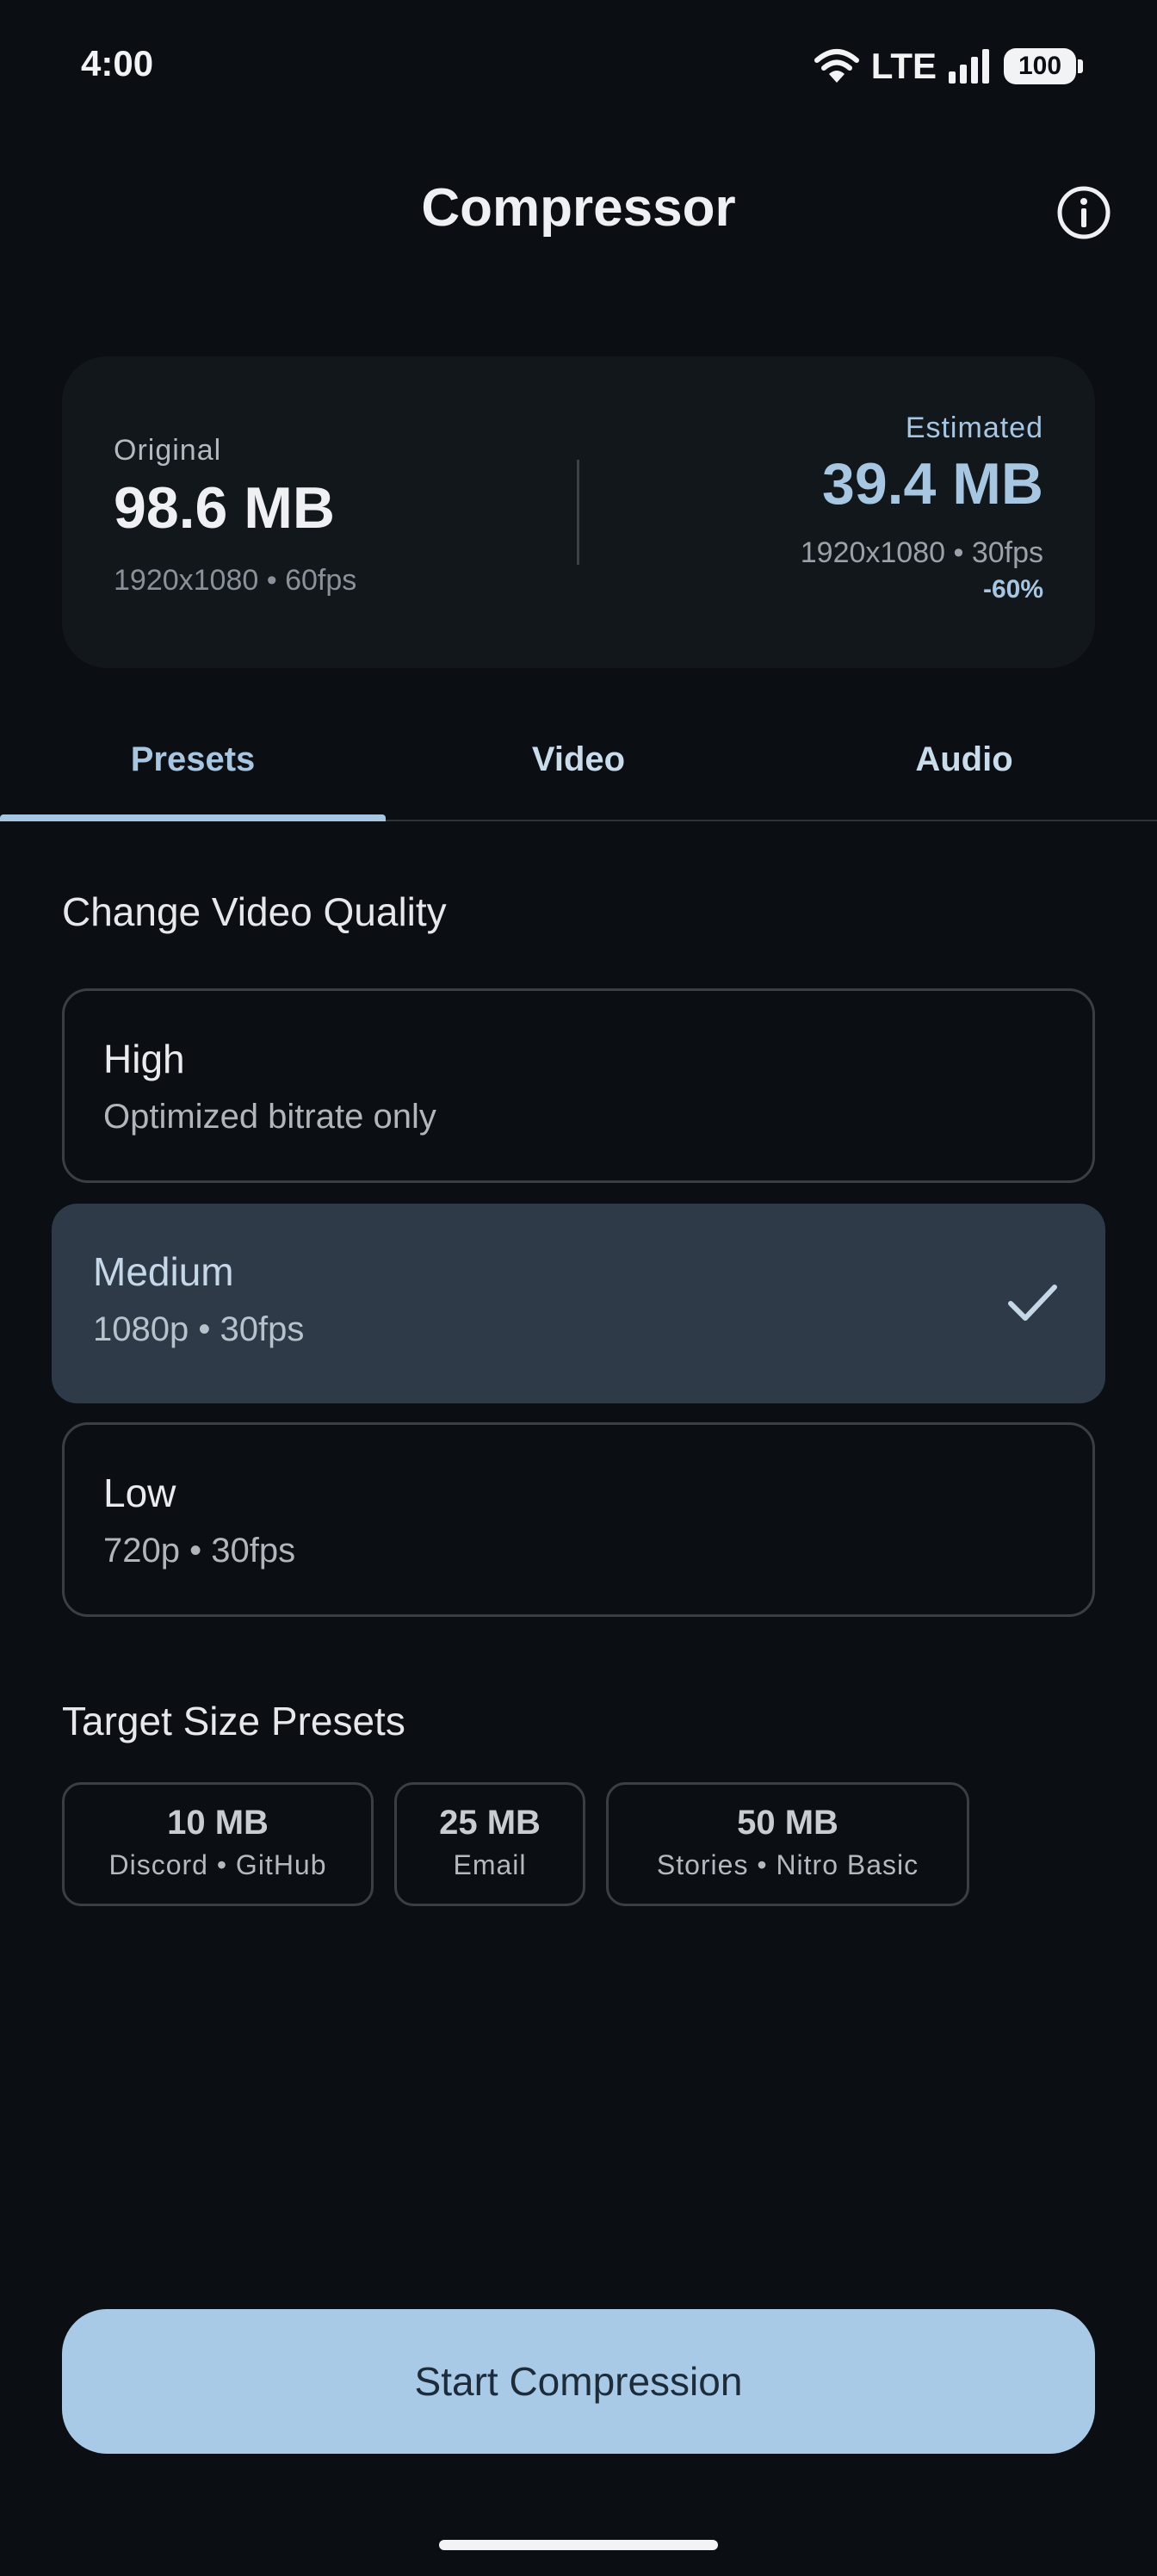  What do you see at coordinates (787, 1844) in the screenshot?
I see `target-preset-50mb: 50 MB Stories • Nitro Basic` at bounding box center [787, 1844].